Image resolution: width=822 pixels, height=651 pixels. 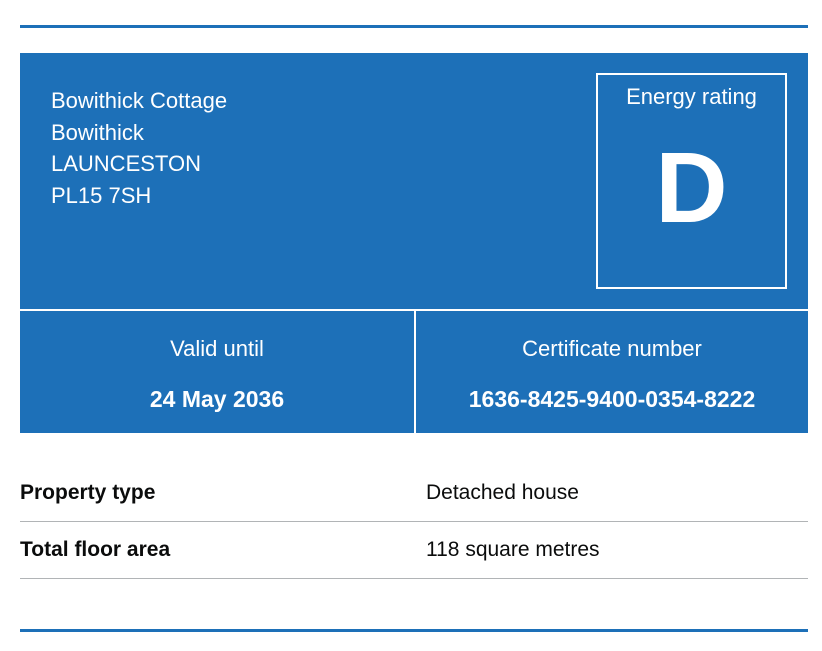 I want to click on valid-until-value: 24 May 2036, so click(x=217, y=399).